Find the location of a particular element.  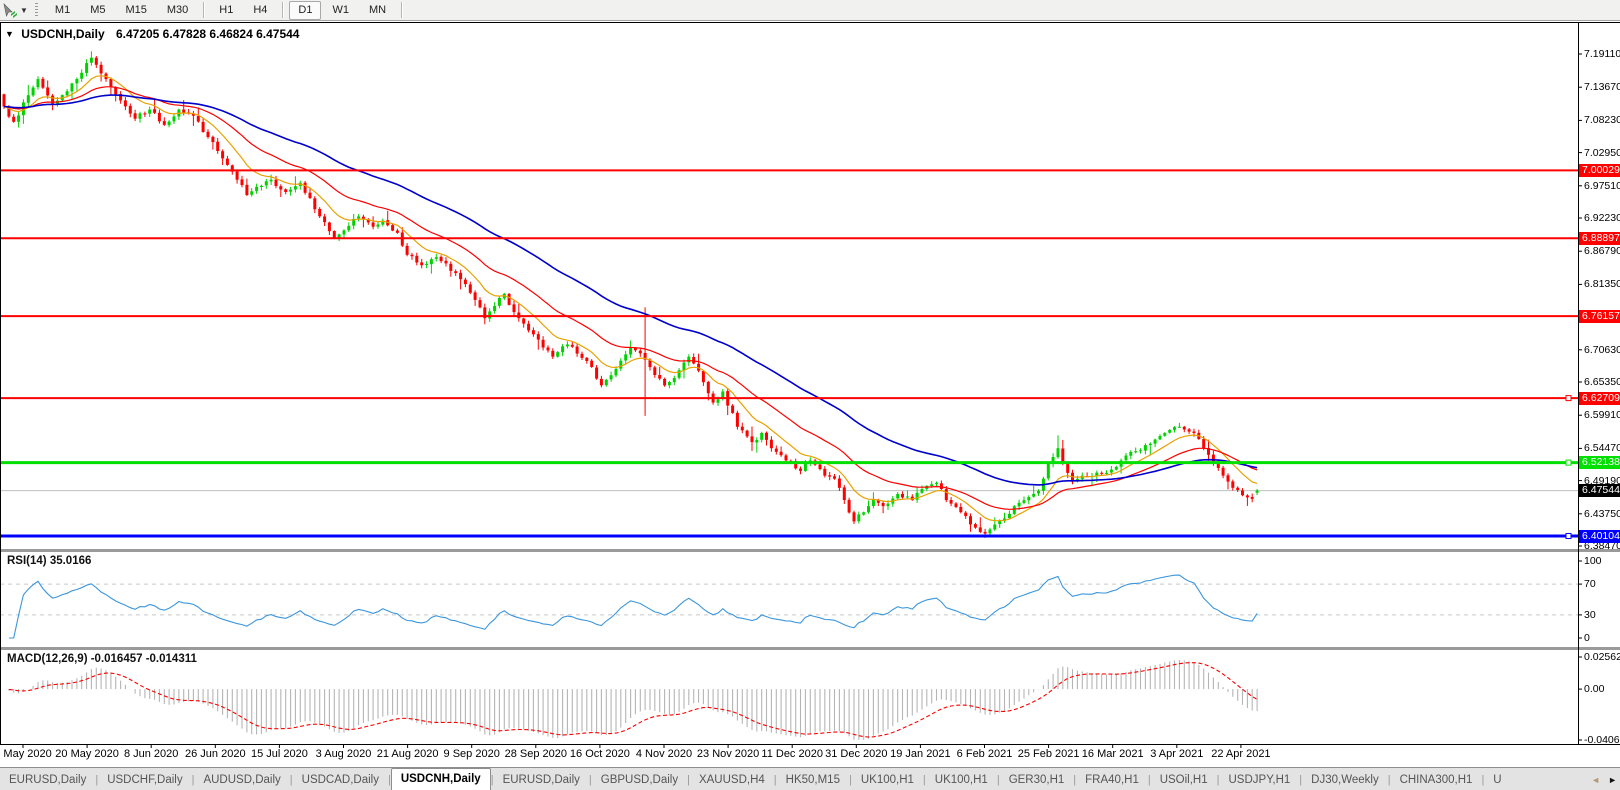

tab-usdchf-daily: USDCHF,Daily is located at coordinates (144, 780).